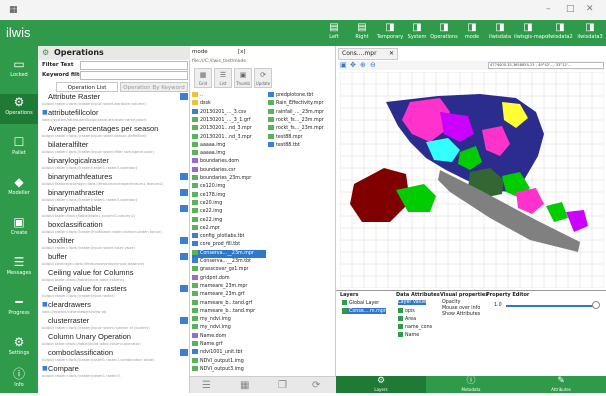  What do you see at coordinates (229, 170) in the screenshot?
I see `catalog-file-item: boundaries.csr` at bounding box center [229, 170].